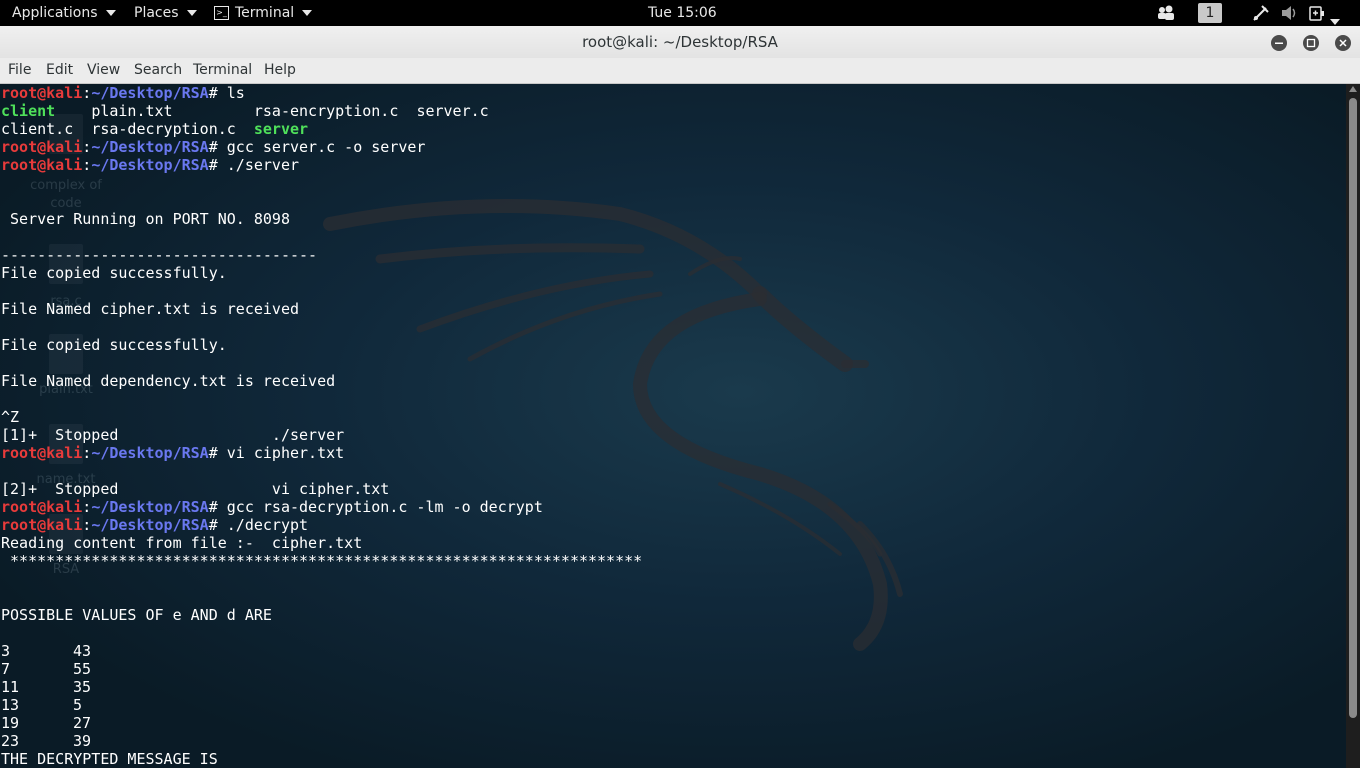 Image resolution: width=1360 pixels, height=768 pixels. Describe the element at coordinates (132, 111) in the screenshot. I see `ls-entry: plain.txt` at that location.